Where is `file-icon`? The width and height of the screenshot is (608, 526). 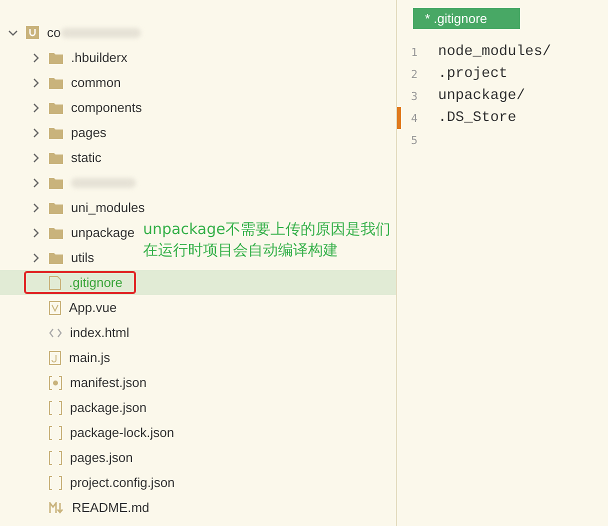 file-icon is located at coordinates (55, 283).